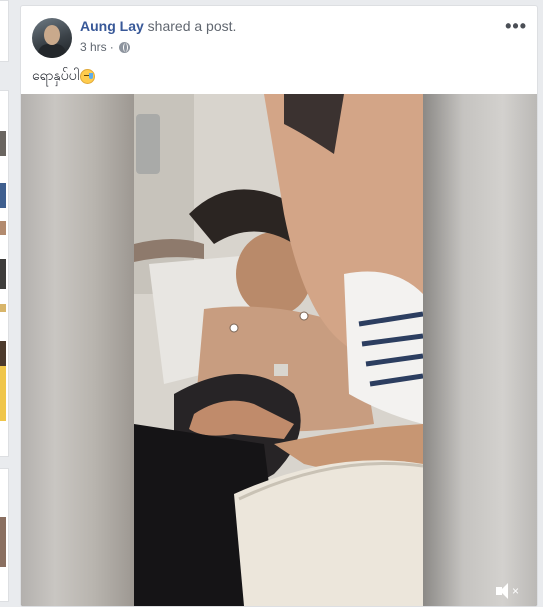 The image size is (543, 607). I want to click on left-card-top, so click(4, 31).